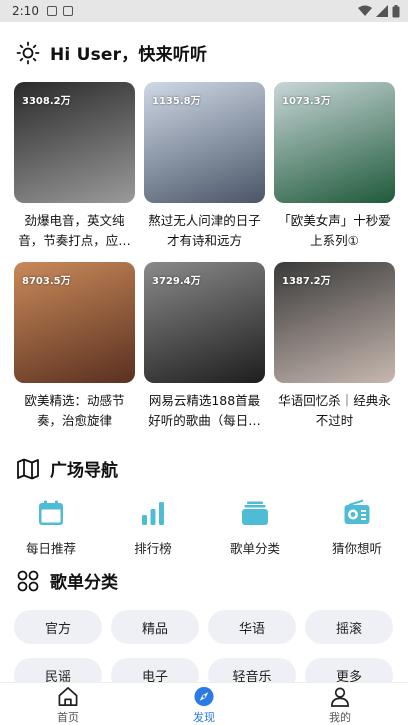 The height and width of the screenshot is (725, 408). What do you see at coordinates (129, 55) in the screenshot?
I see `greeting-title: Hi User，快来听听` at bounding box center [129, 55].